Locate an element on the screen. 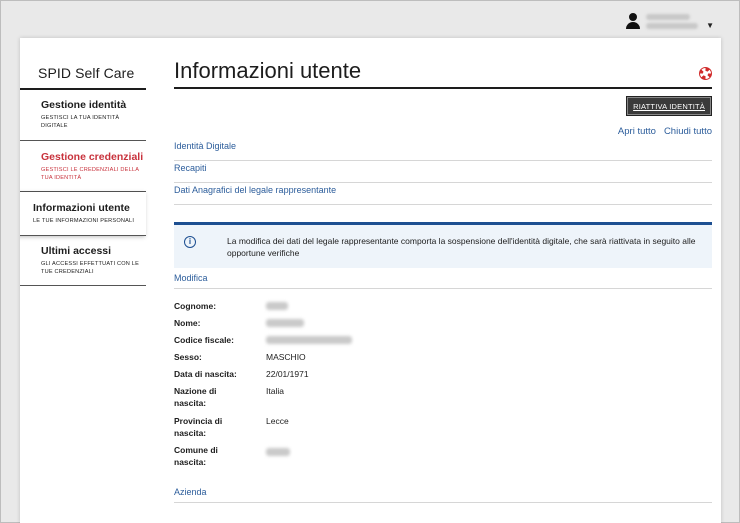 This screenshot has width=740, height=523. section-recapiti: Recapiti is located at coordinates (443, 172).